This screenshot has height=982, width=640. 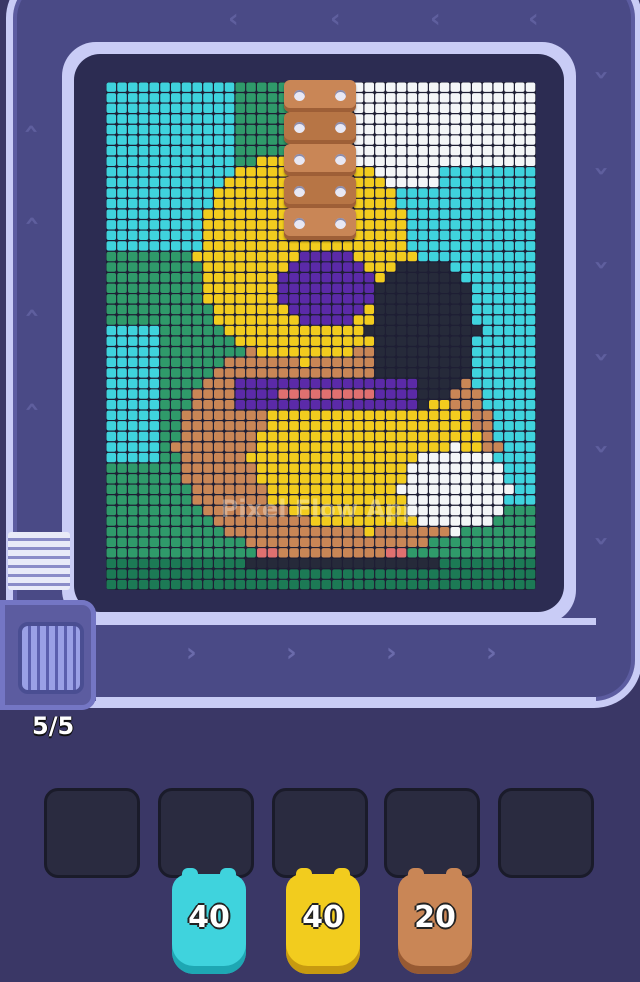 I want to click on stack-pad, so click(x=39, y=561).